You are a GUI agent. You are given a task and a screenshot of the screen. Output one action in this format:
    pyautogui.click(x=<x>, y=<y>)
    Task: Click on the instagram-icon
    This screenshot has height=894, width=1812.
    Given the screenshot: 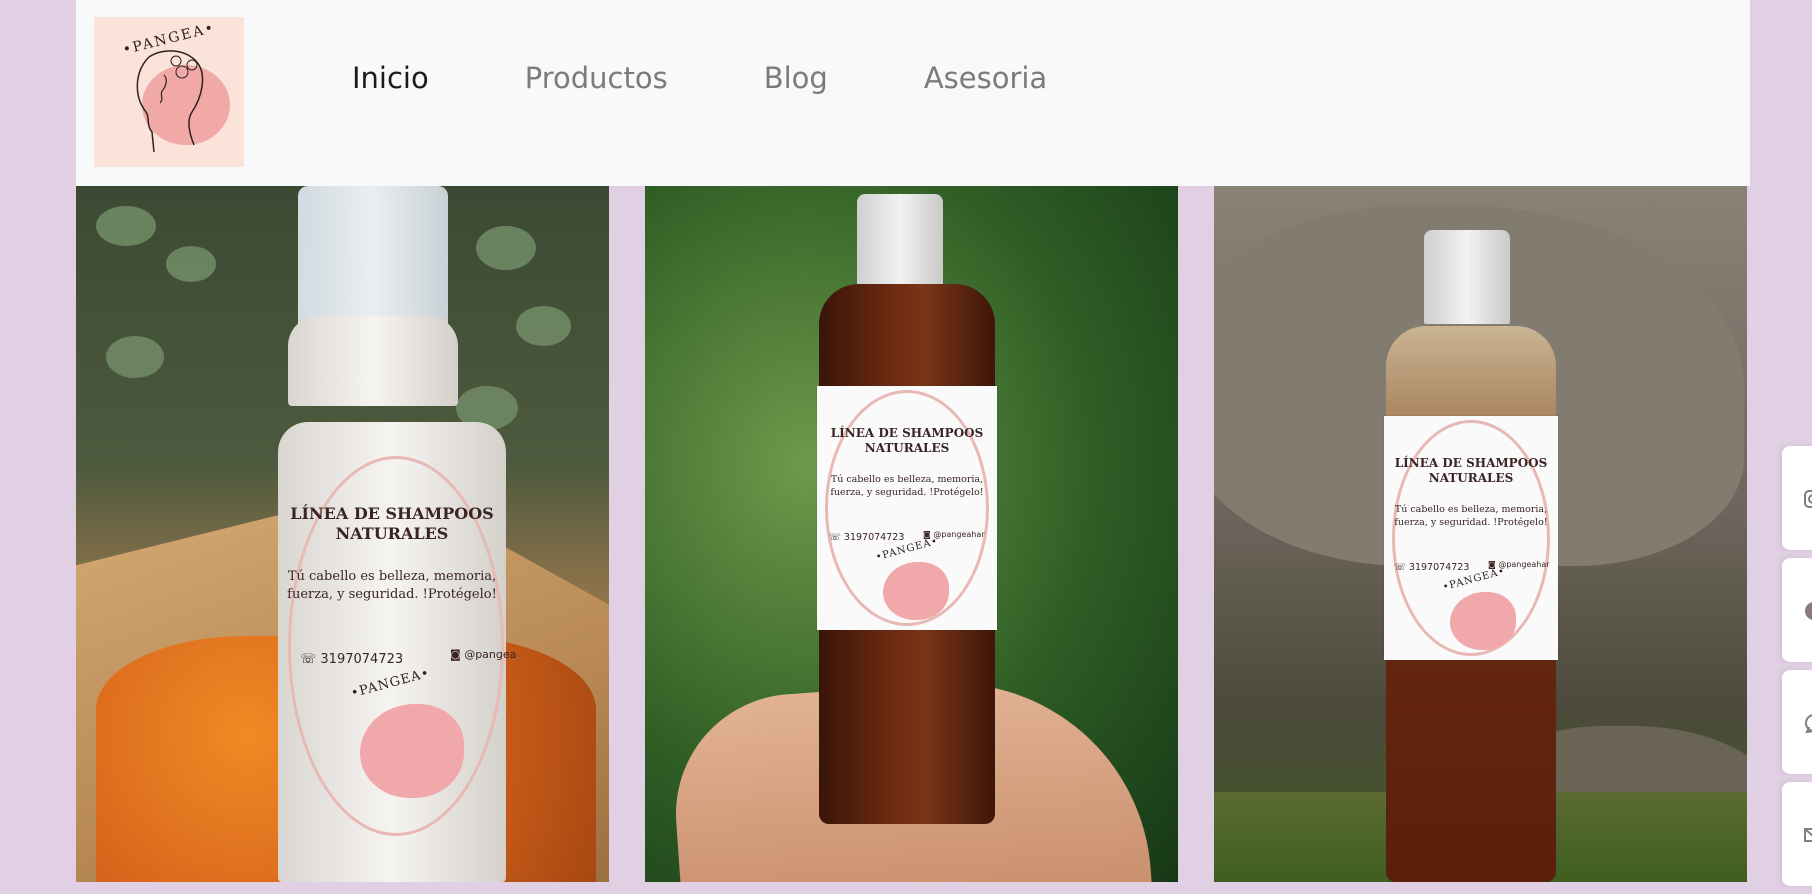 What is the action you would take?
    pyautogui.click(x=1808, y=499)
    